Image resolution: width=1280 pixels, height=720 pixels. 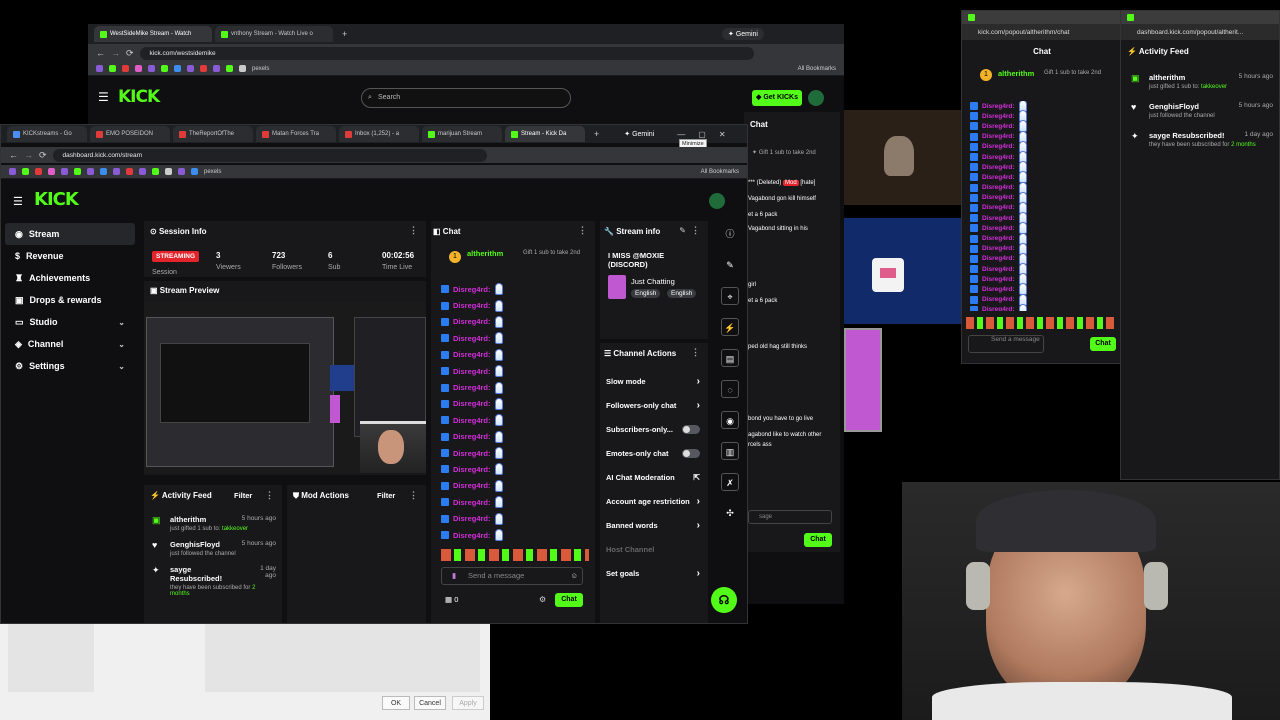 I want to click on more-options-icon: ⋮, so click(x=413, y=495).